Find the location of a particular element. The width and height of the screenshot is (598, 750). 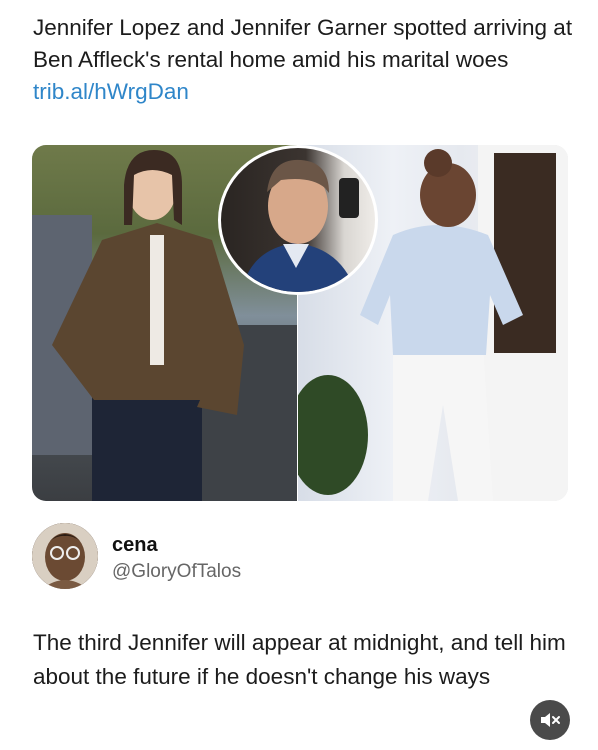

author-name: cena is located at coordinates (135, 545).